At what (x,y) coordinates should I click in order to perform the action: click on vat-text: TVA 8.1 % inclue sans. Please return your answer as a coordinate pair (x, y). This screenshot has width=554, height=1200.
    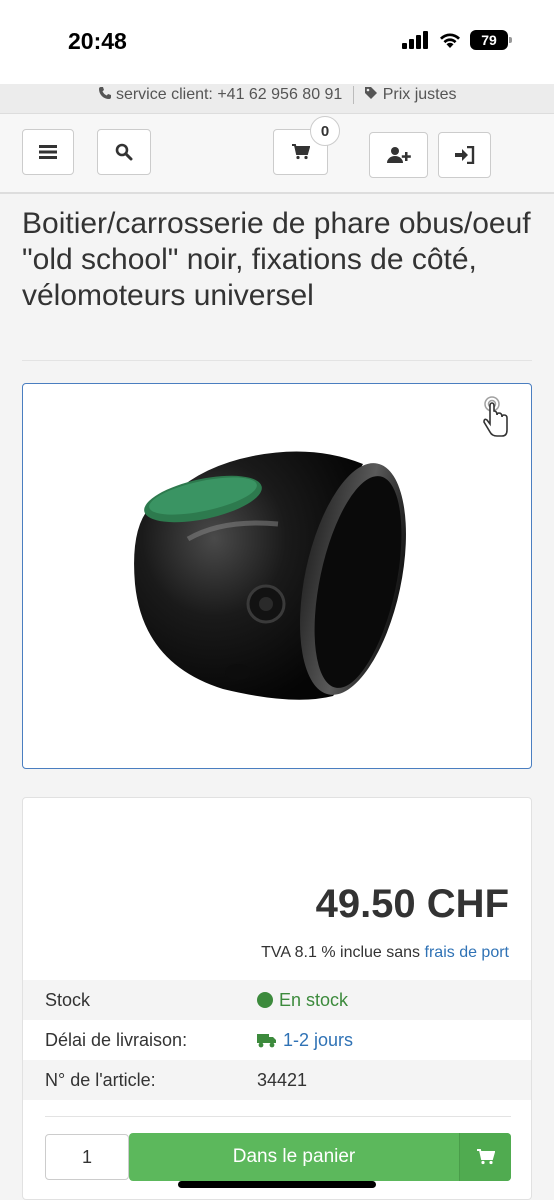
    Looking at the image, I should click on (341, 952).